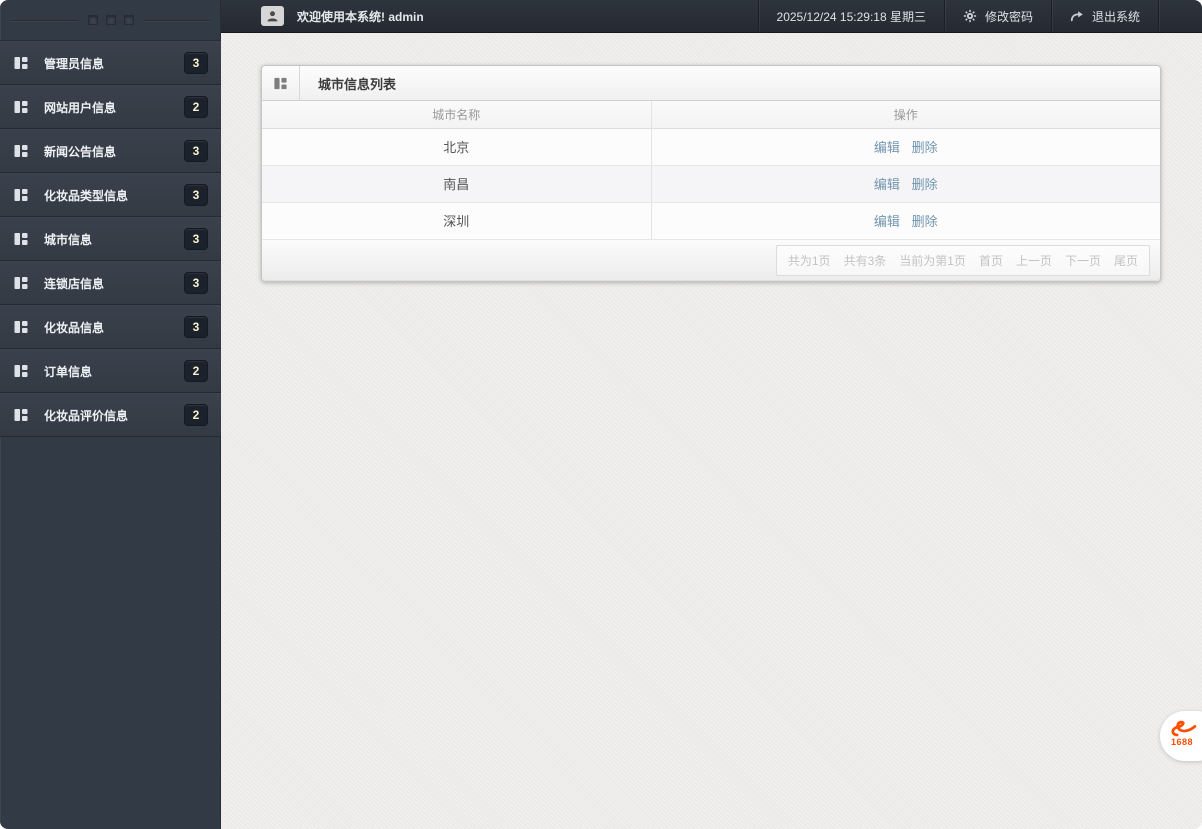  What do you see at coordinates (865, 260) in the screenshot?
I see `pagination-total-records: 共有3条` at bounding box center [865, 260].